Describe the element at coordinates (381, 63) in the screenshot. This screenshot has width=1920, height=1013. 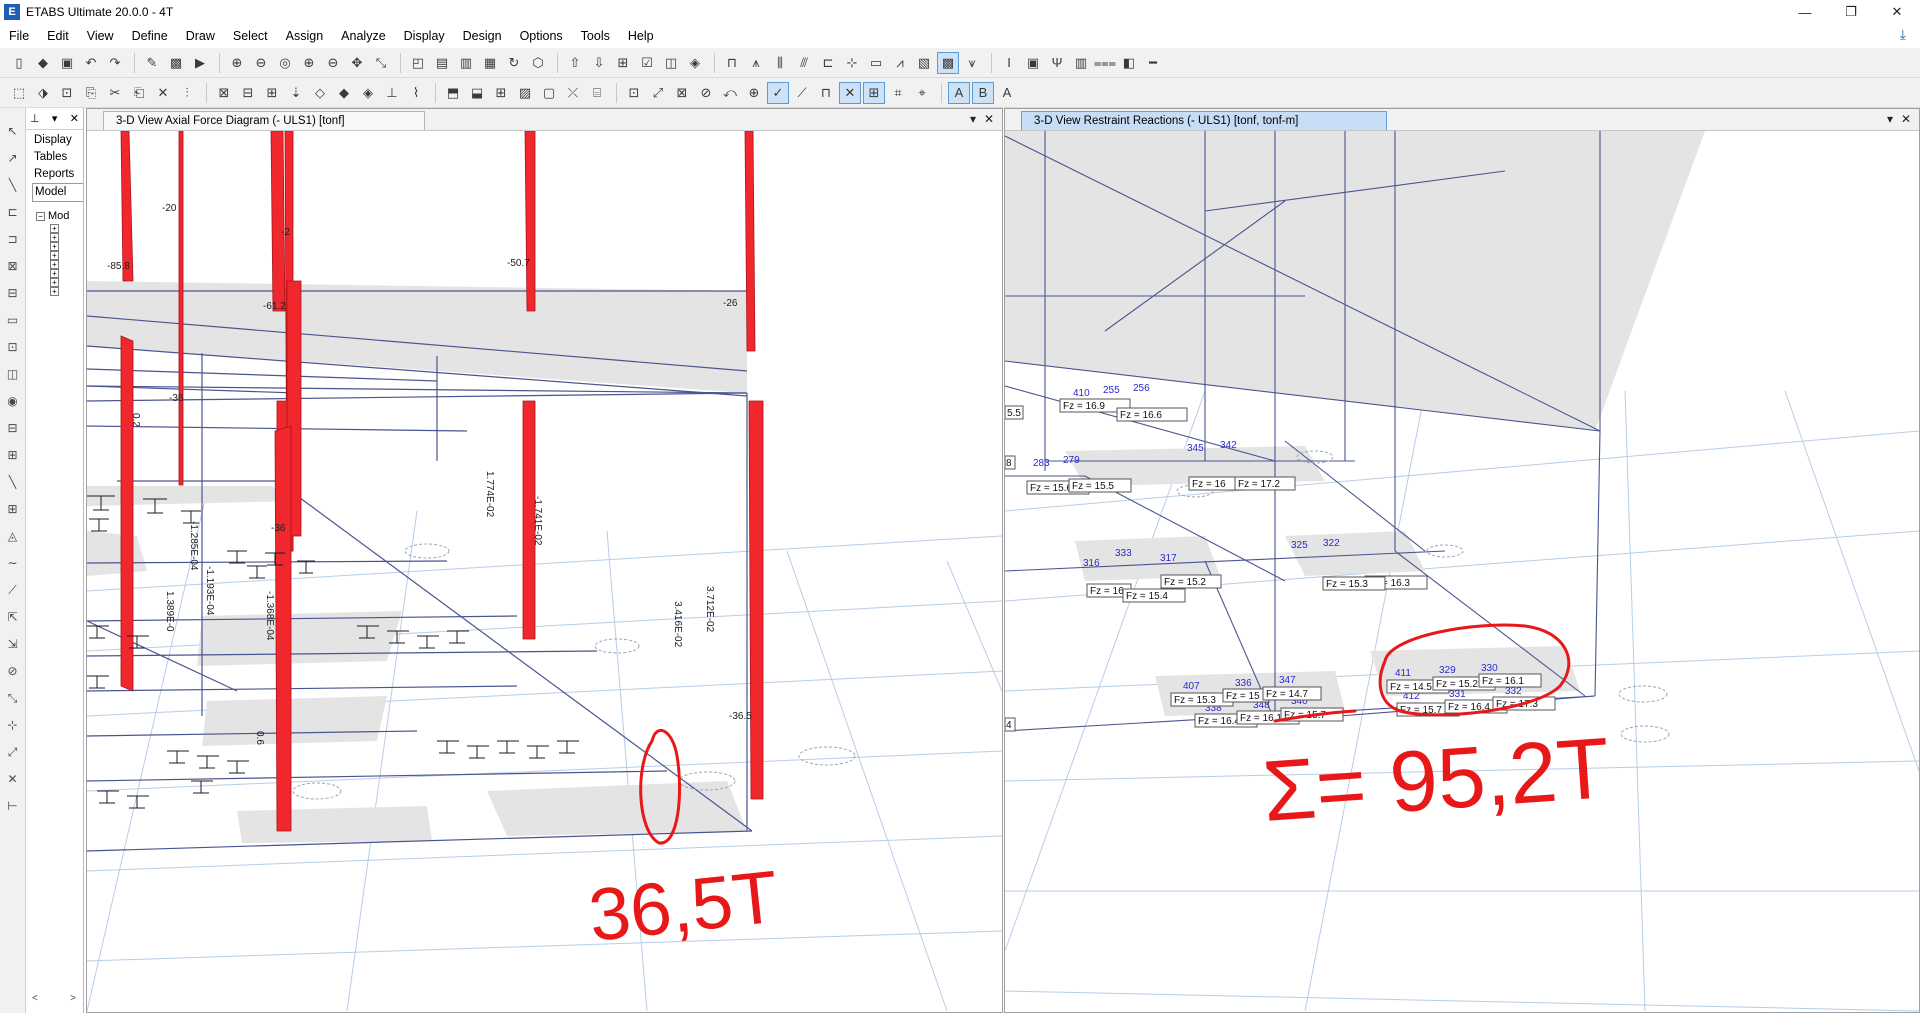
I see `rubber-band-icon: ⤡` at that location.